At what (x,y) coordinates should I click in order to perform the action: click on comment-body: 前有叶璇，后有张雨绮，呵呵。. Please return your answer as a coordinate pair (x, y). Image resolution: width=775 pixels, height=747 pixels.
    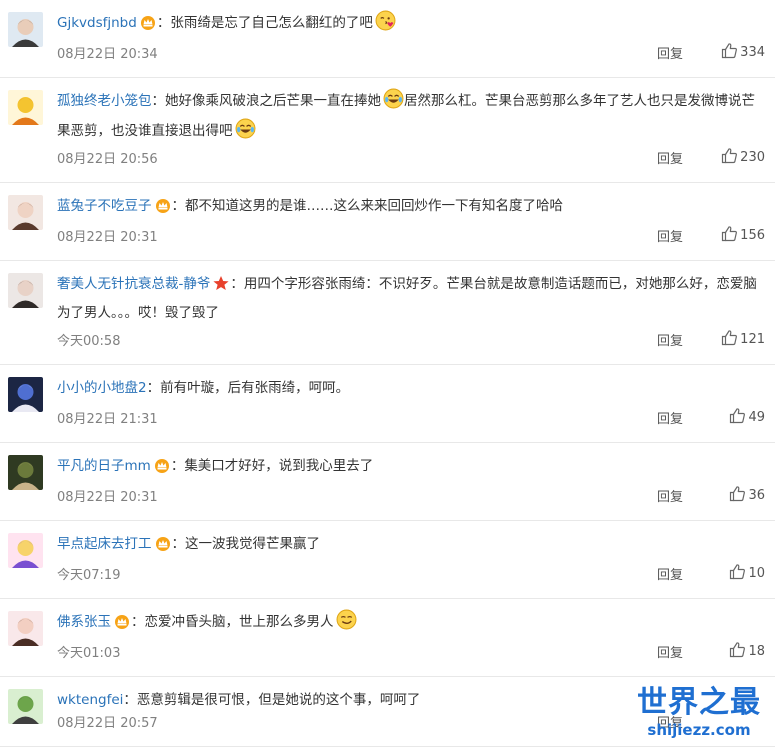
    Looking at the image, I should click on (255, 388).